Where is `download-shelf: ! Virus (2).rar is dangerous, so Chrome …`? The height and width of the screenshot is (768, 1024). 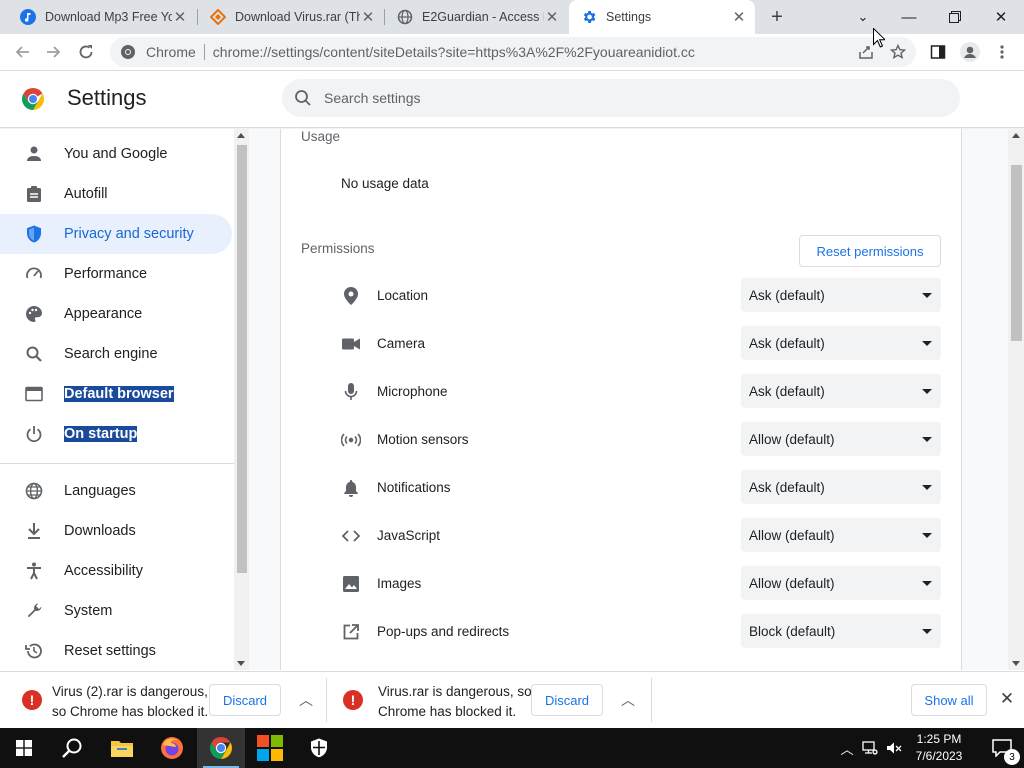
download-shelf: ! Virus (2).rar is dangerous, so Chrome … is located at coordinates (512, 699).